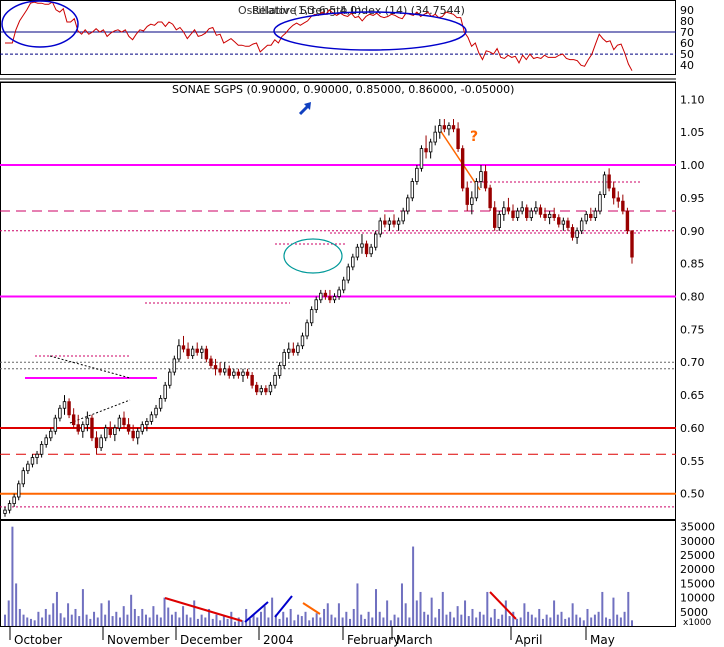 The height and width of the screenshot is (647, 724). Describe the element at coordinates (687, 38) in the screenshot. I see `rsi-axis: 908070605040` at that location.